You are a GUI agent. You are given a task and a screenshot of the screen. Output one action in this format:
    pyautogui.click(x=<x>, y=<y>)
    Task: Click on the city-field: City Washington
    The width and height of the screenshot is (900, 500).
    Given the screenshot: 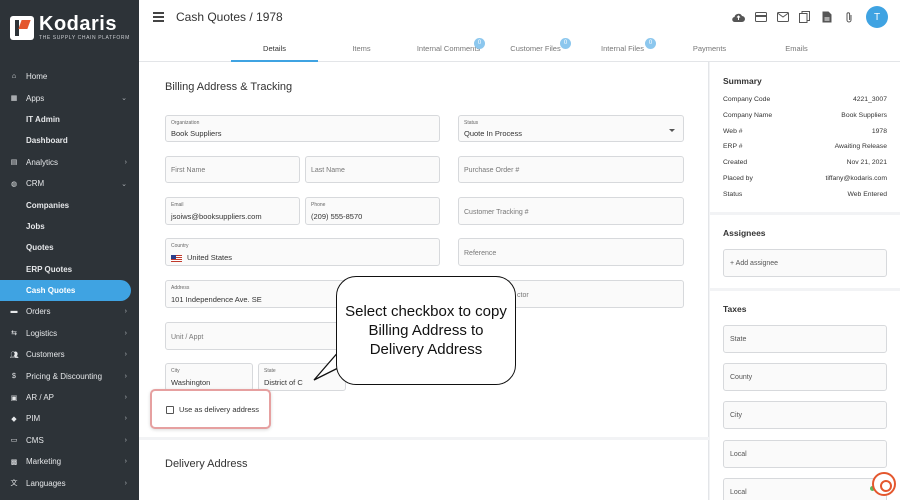 What is the action you would take?
    pyautogui.click(x=209, y=377)
    